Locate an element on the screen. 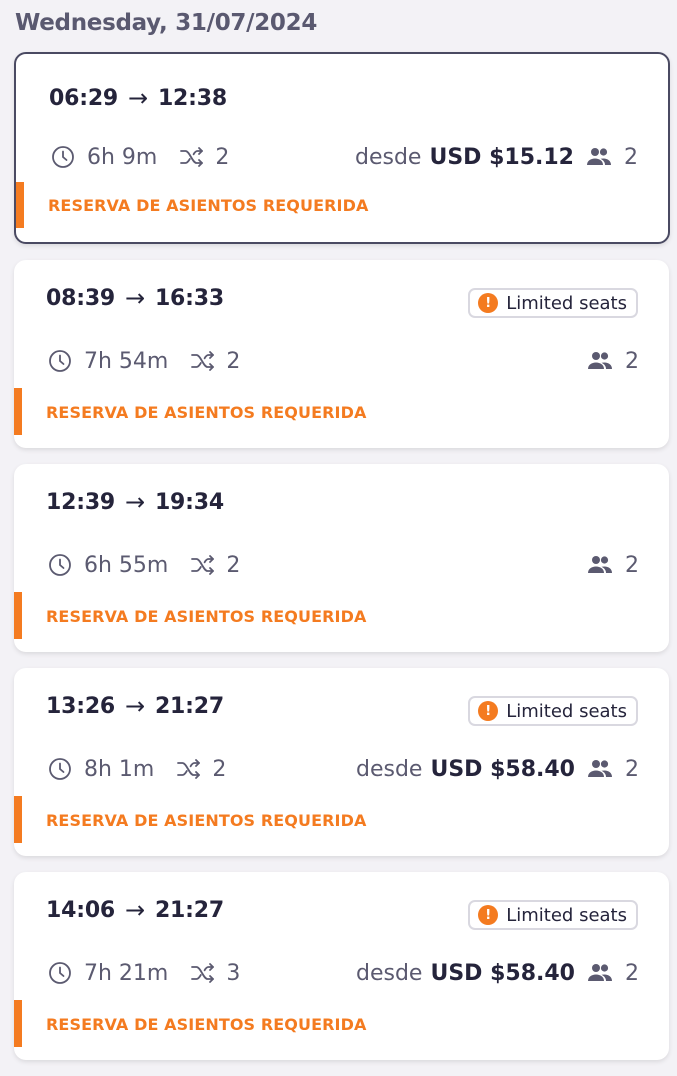 This screenshot has height=1076, width=677. arrival-time: 16:33 is located at coordinates (189, 298).